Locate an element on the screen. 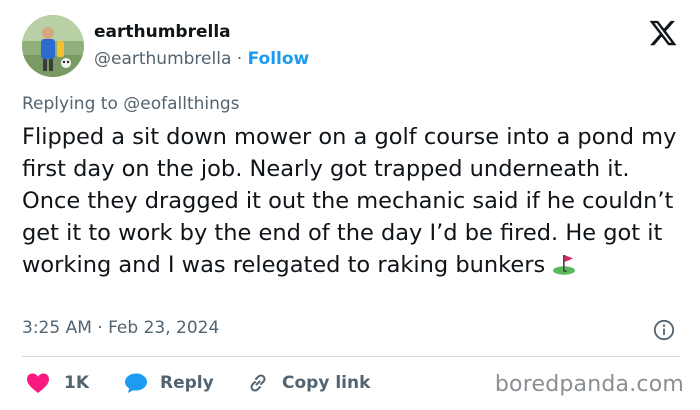 This screenshot has height=410, width=700. x-logo-icon is located at coordinates (663, 33).